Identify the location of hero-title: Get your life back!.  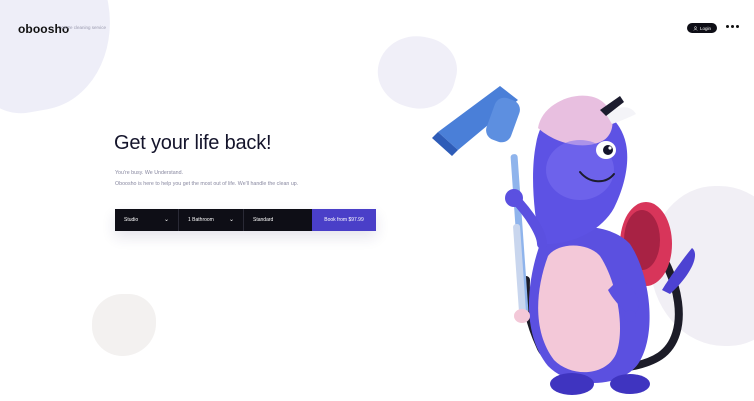
(193, 143).